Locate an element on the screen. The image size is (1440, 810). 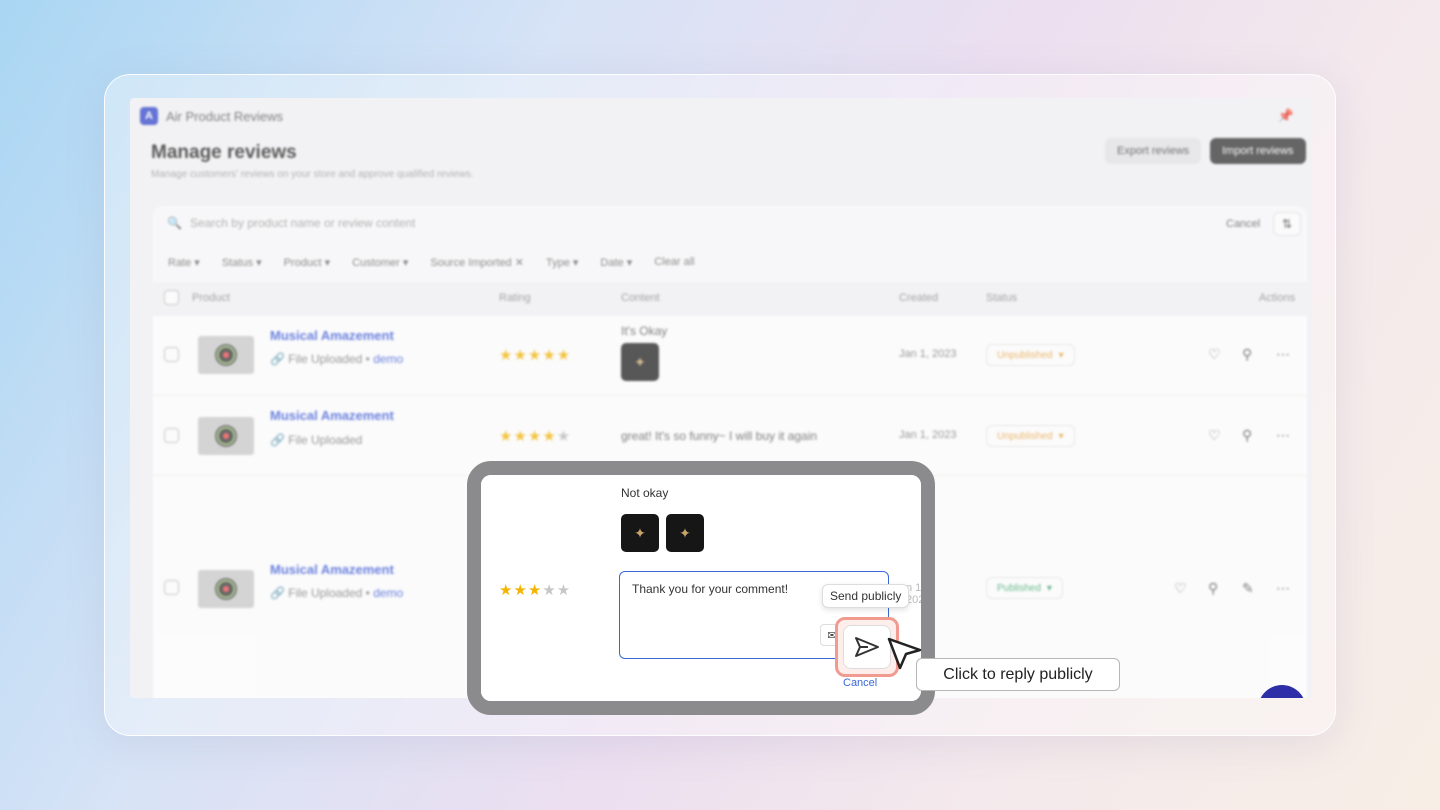
review-content: Not okay is located at coordinates (645, 493).